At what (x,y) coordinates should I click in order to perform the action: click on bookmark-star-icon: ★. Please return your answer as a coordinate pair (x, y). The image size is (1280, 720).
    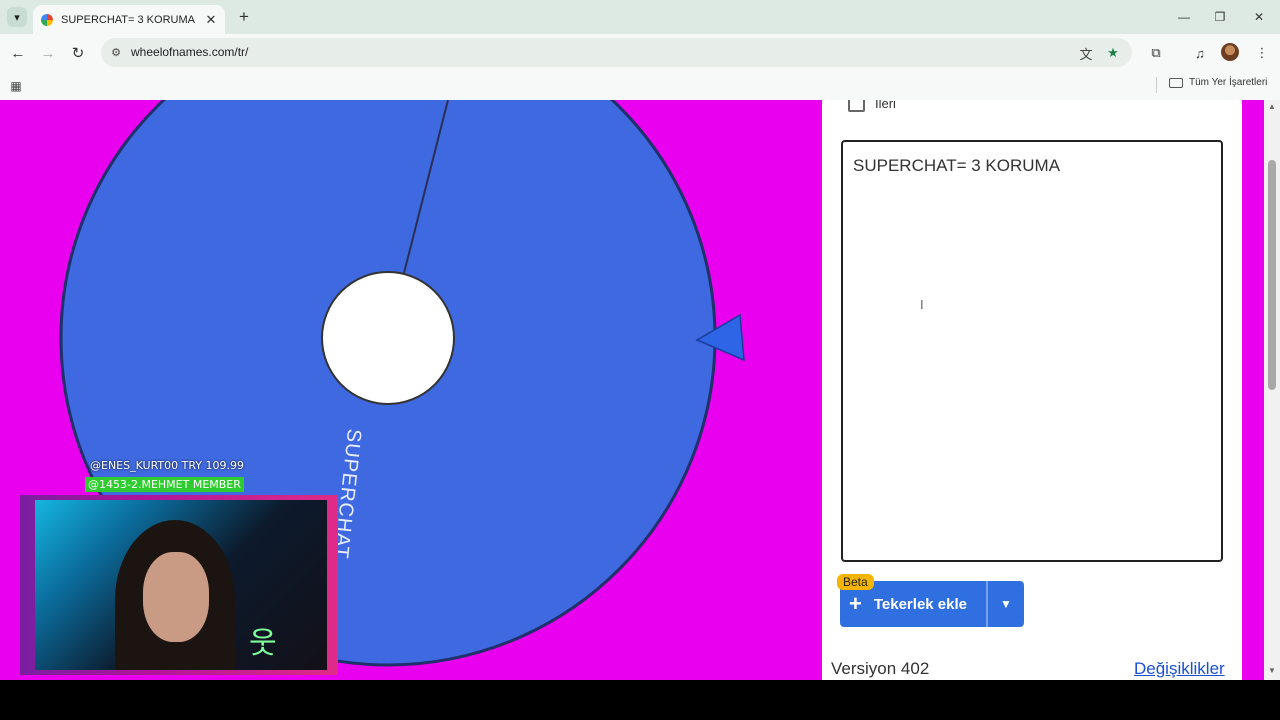
    Looking at the image, I should click on (1113, 53).